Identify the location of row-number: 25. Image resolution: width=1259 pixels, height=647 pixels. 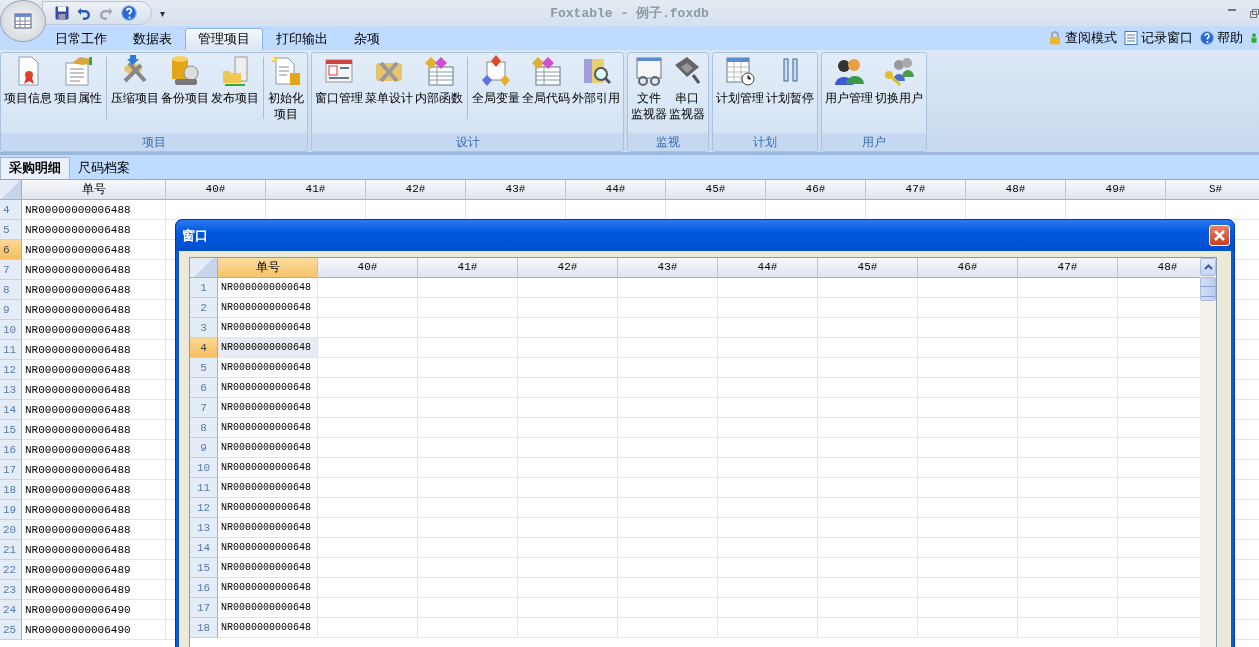
(11, 630).